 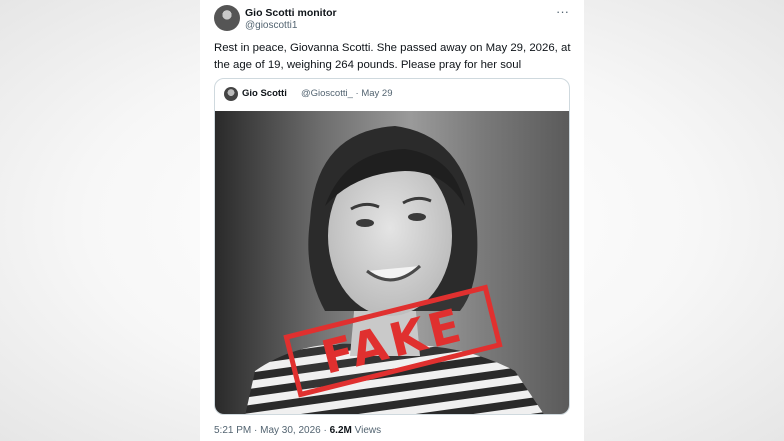 What do you see at coordinates (264, 93) in the screenshot?
I see `quoted-author-name: Gio Scotti` at bounding box center [264, 93].